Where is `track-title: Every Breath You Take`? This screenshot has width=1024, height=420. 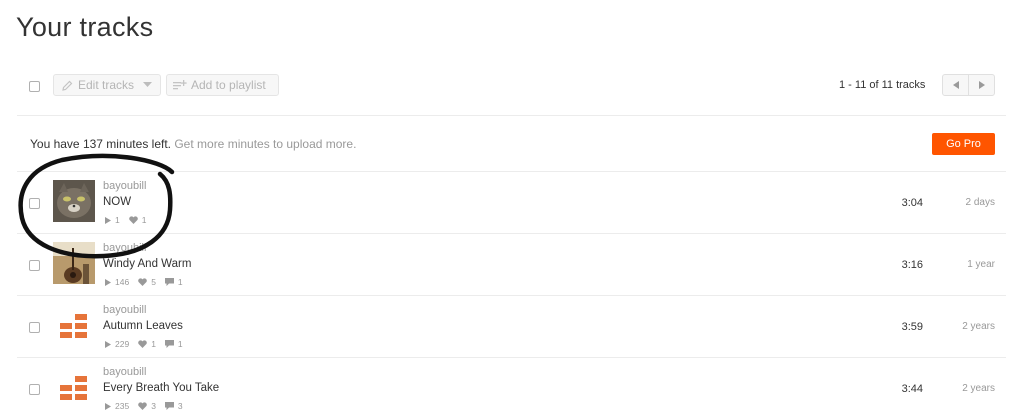 track-title: Every Breath You Take is located at coordinates (161, 388).